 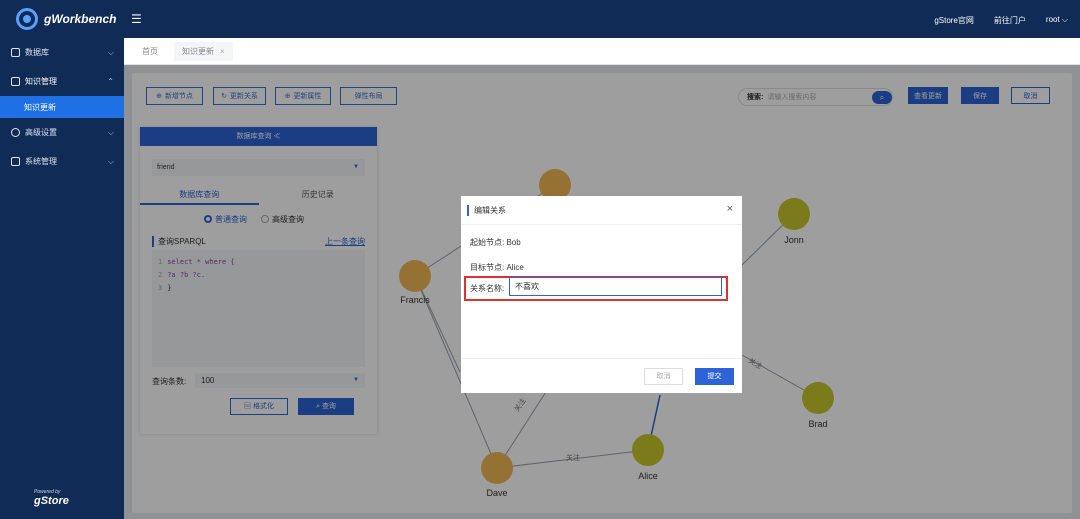 What do you see at coordinates (615, 286) in the screenshot?
I see `relation-name-input: 不喜欢` at bounding box center [615, 286].